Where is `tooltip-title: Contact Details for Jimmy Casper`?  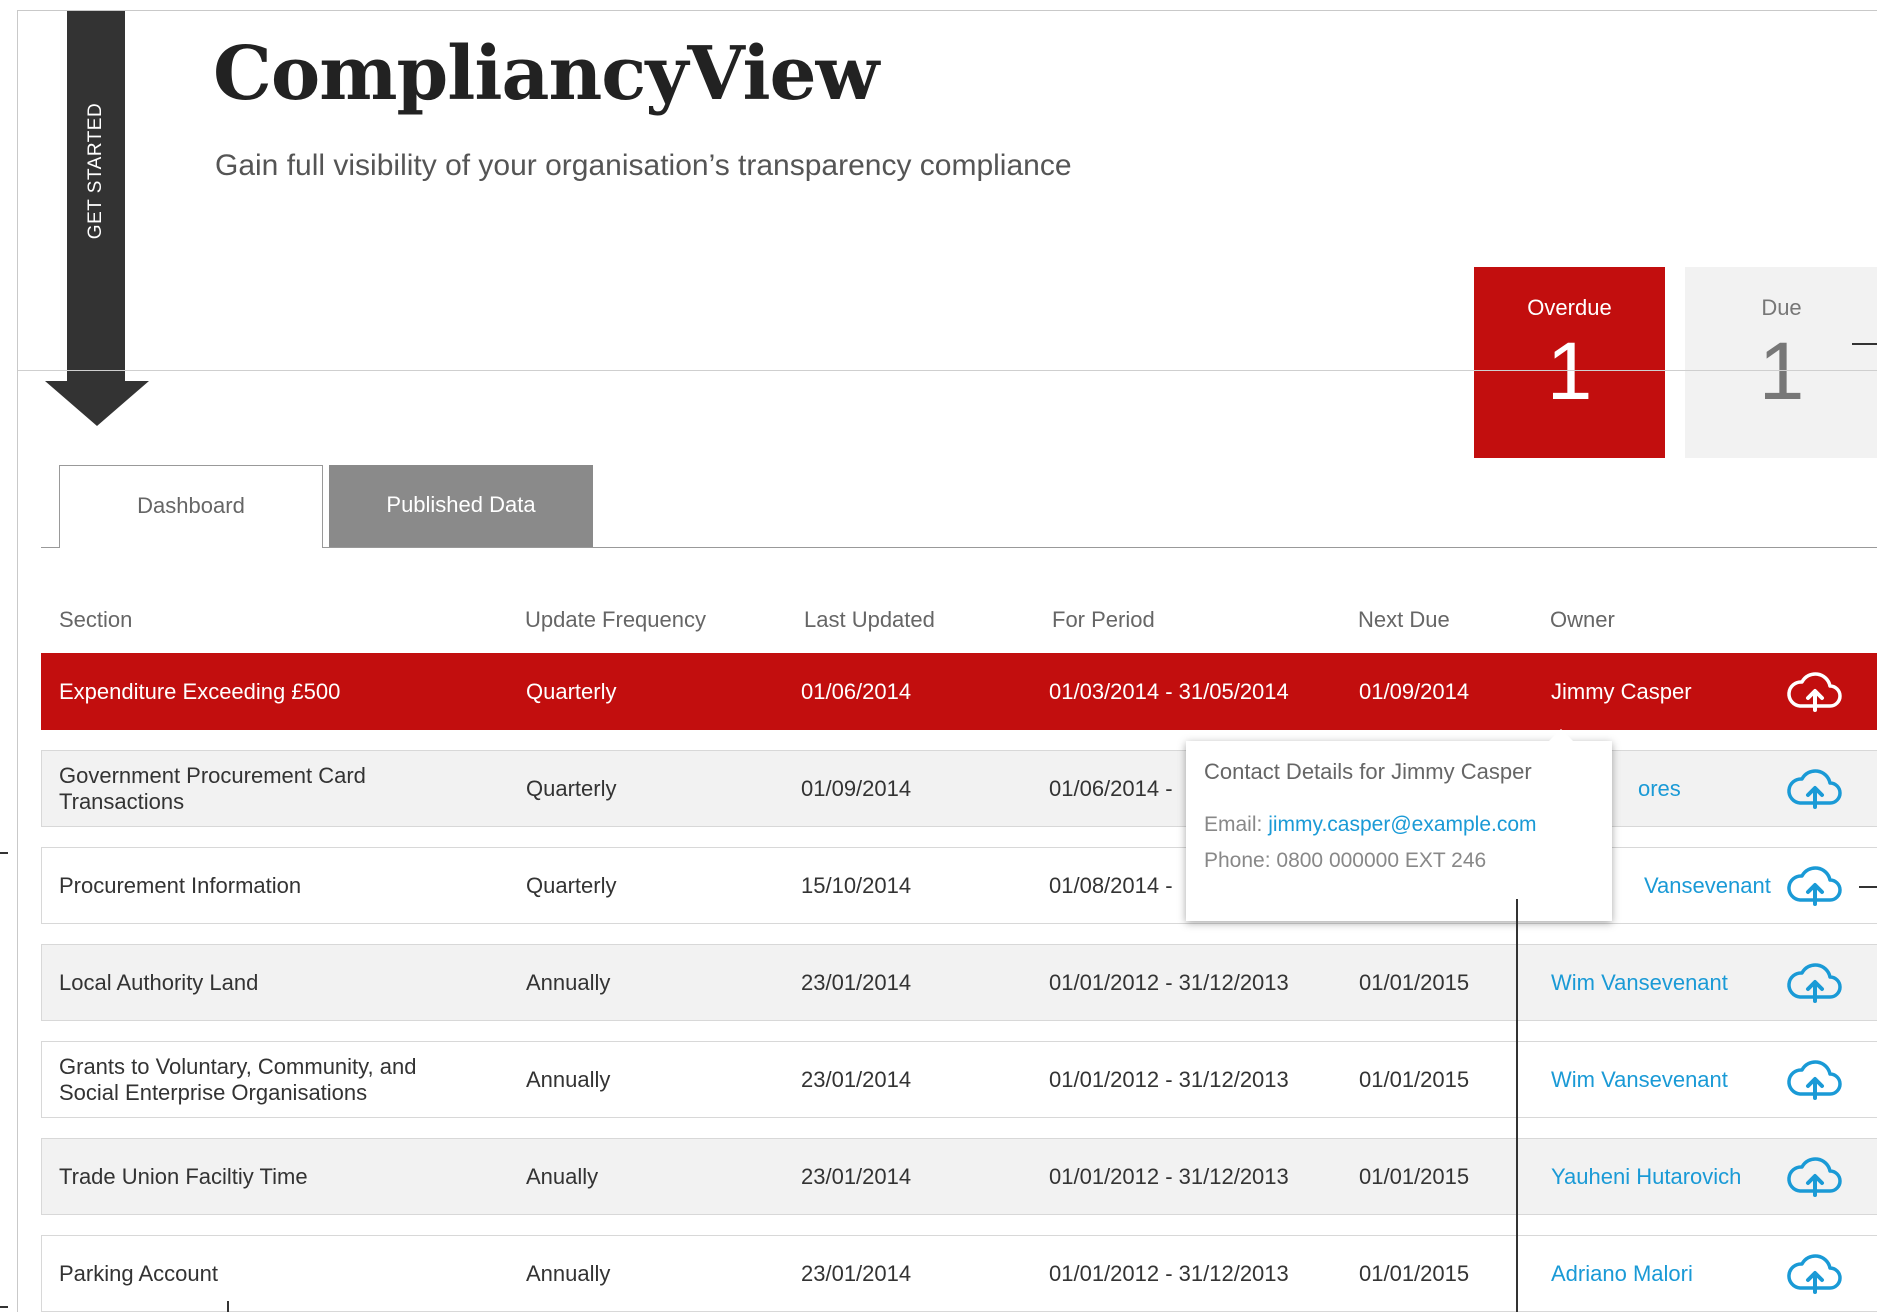 tooltip-title: Contact Details for Jimmy Casper is located at coordinates (1368, 771).